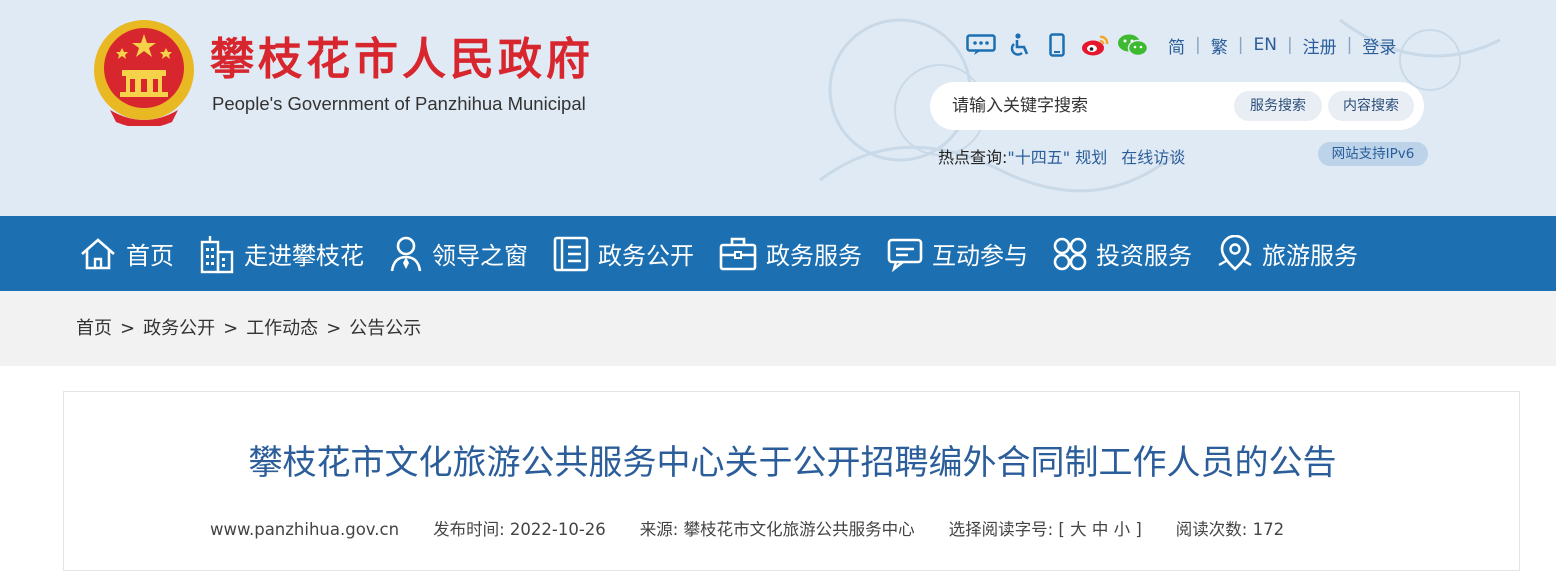  I want to click on nav-label: 走进攀枝花, so click(304, 256).